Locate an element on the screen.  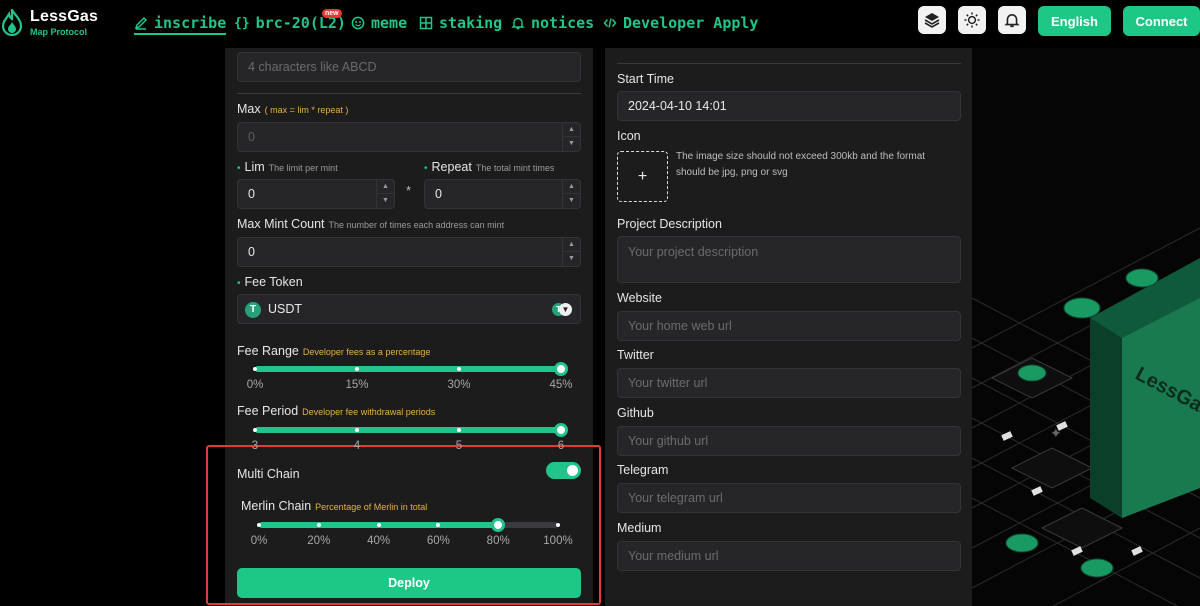
fee-range-slider is located at coordinates (410, 369).